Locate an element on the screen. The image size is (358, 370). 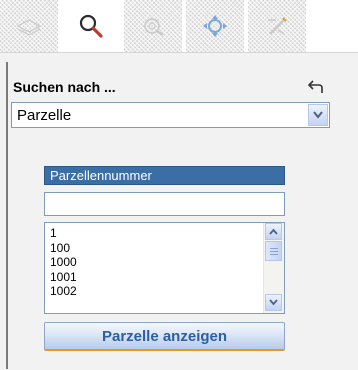
move-icon is located at coordinates (215, 26).